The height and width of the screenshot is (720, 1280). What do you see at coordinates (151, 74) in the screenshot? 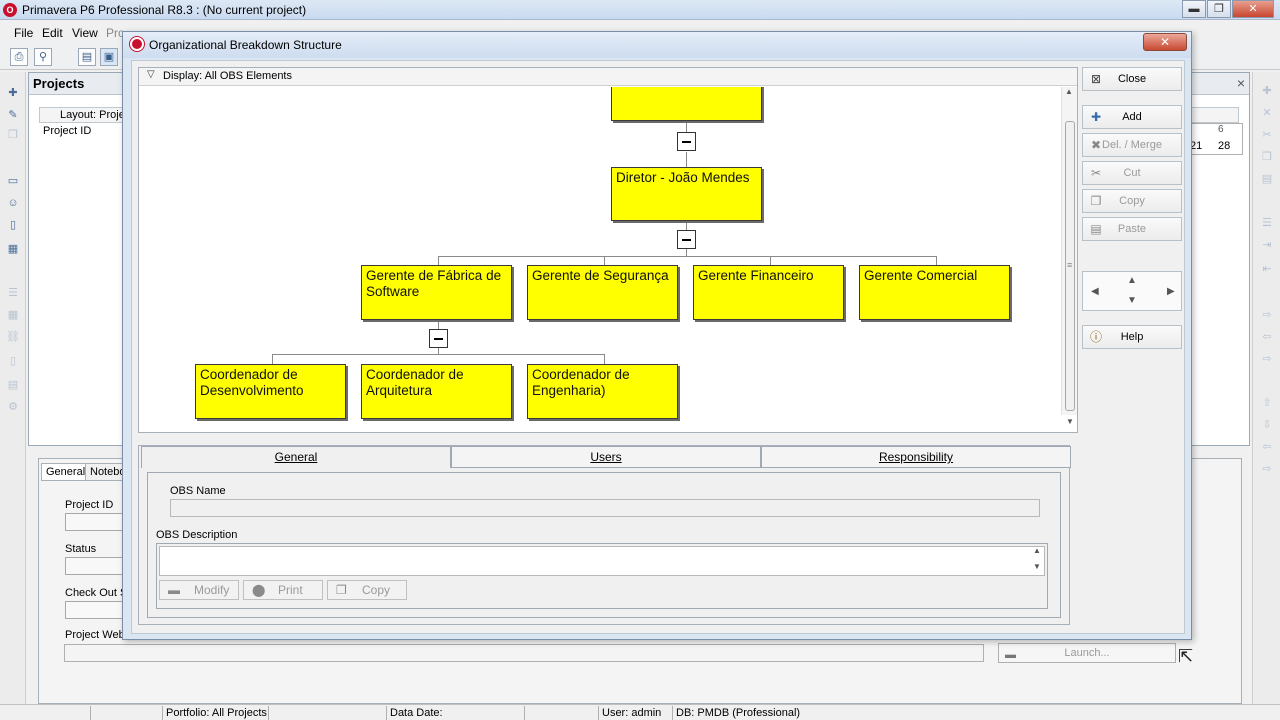
I see `chevron-down-icon: ▽` at bounding box center [151, 74].